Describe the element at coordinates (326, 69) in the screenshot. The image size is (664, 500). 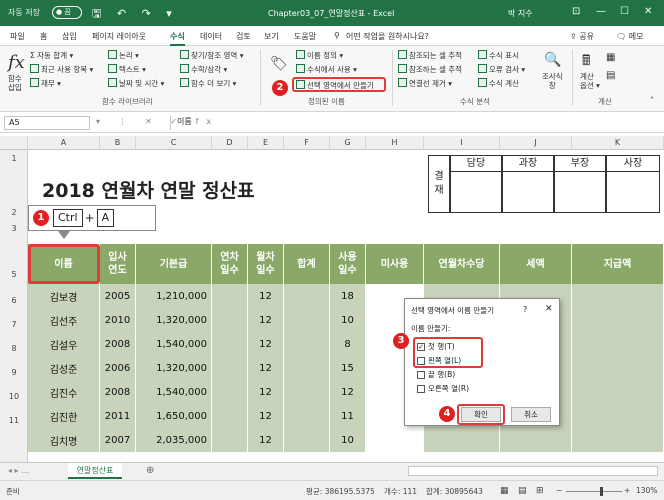
I see `use-in-formula-button: 수식에서 사용 ▾` at that location.